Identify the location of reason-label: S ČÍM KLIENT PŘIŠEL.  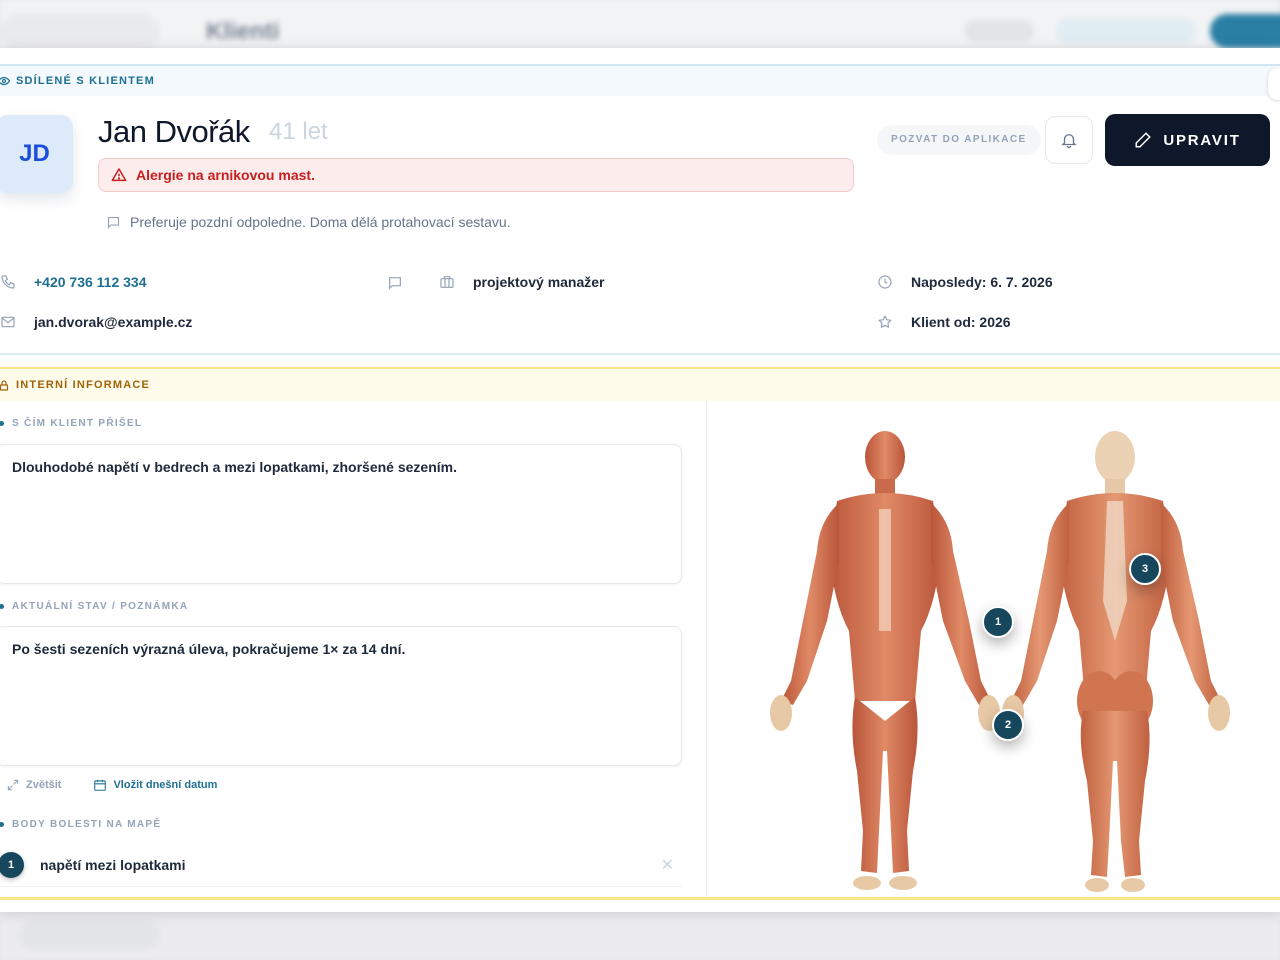
(71, 423).